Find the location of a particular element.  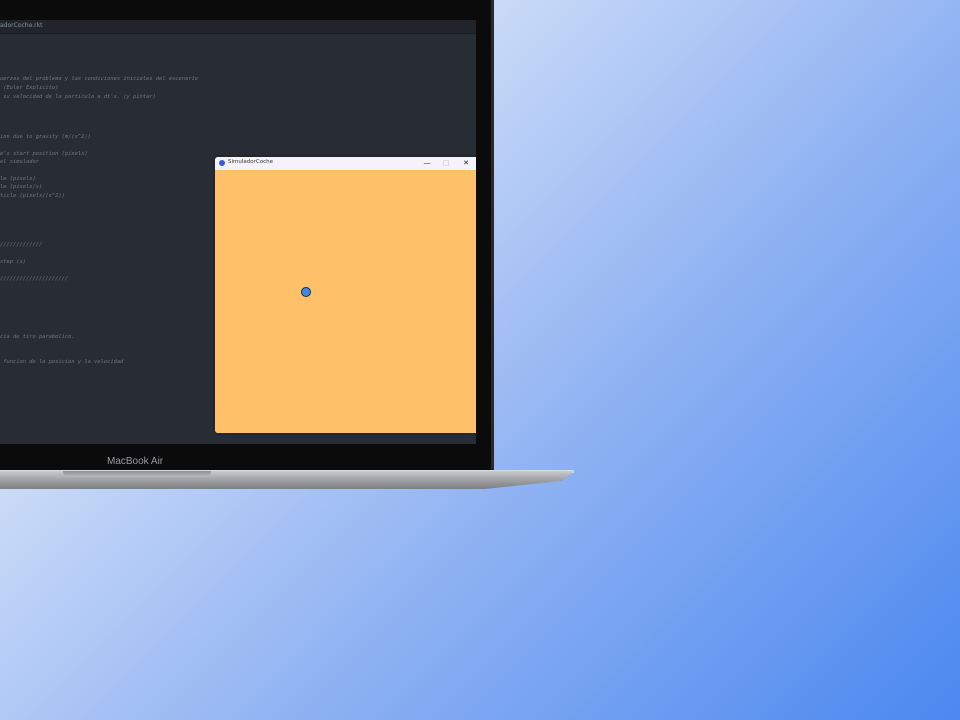

particle is located at coordinates (306, 292).